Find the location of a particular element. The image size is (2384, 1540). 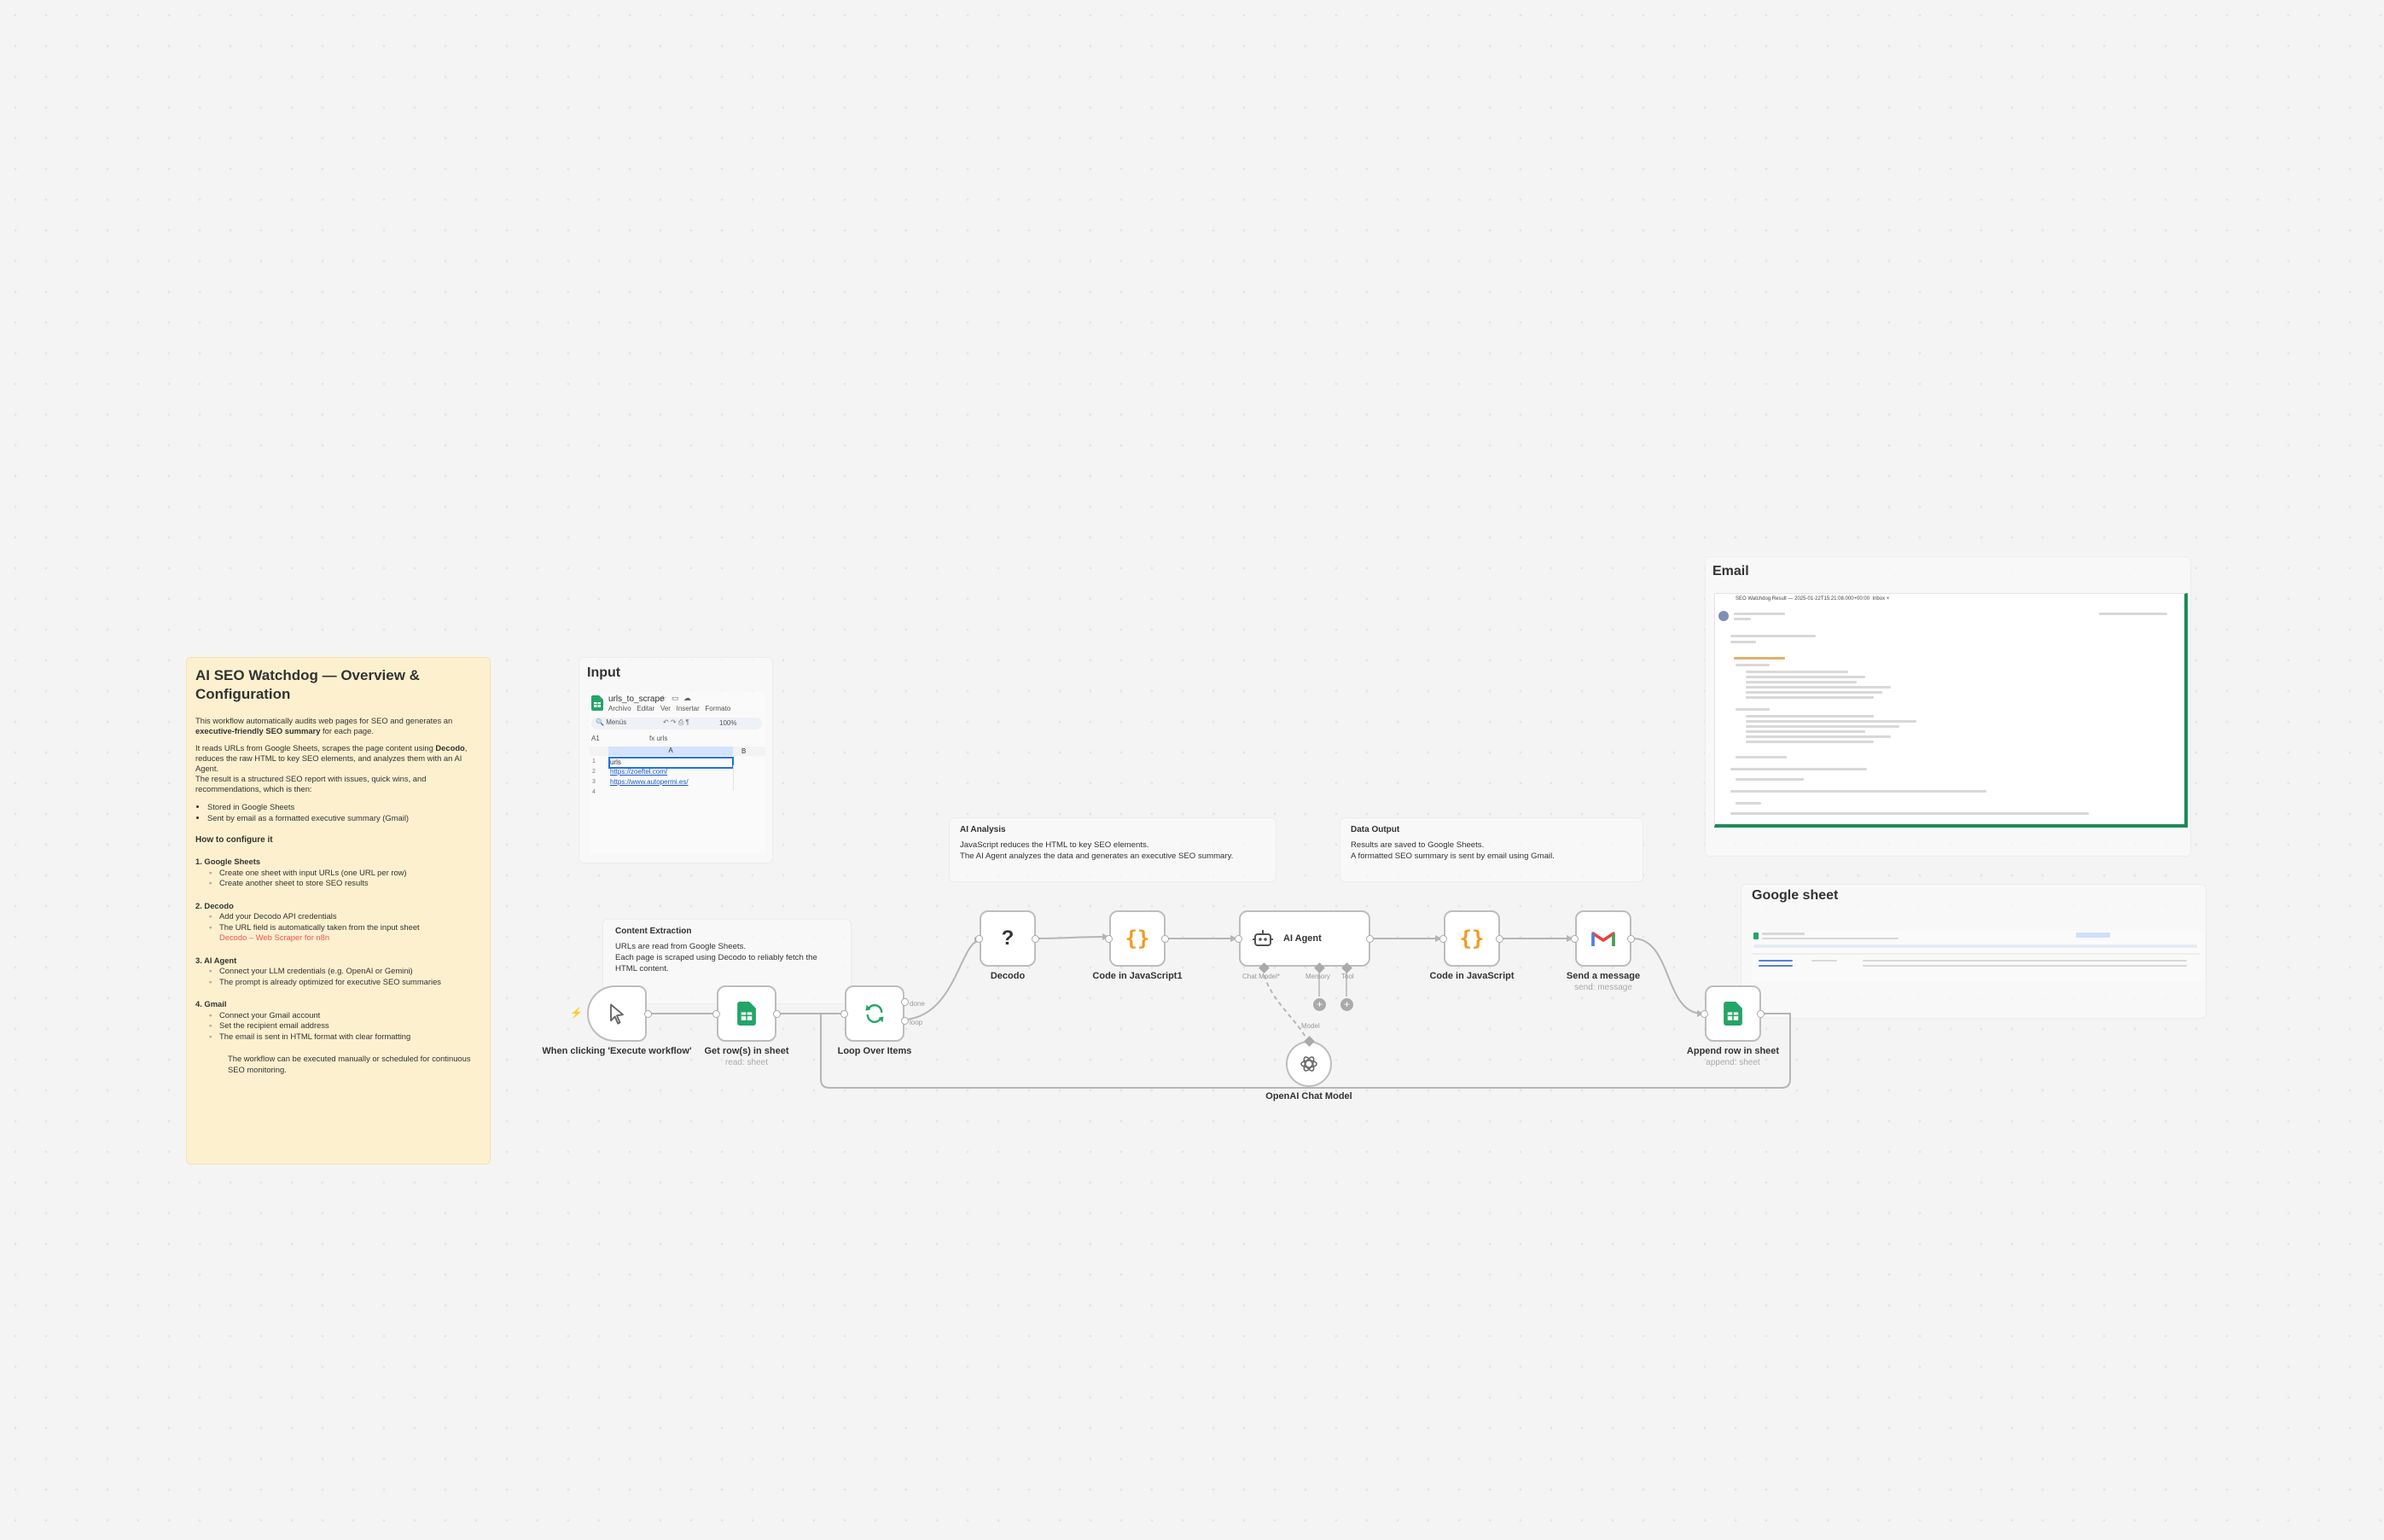

cursor-click-icon is located at coordinates (617, 1014).